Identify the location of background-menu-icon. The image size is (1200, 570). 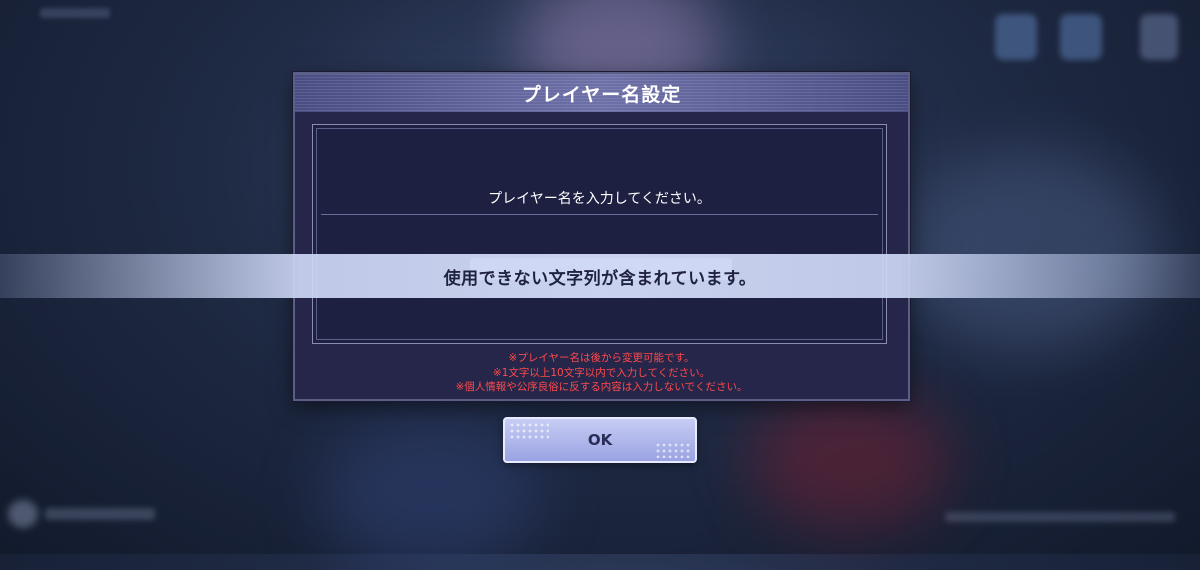
(1016, 37).